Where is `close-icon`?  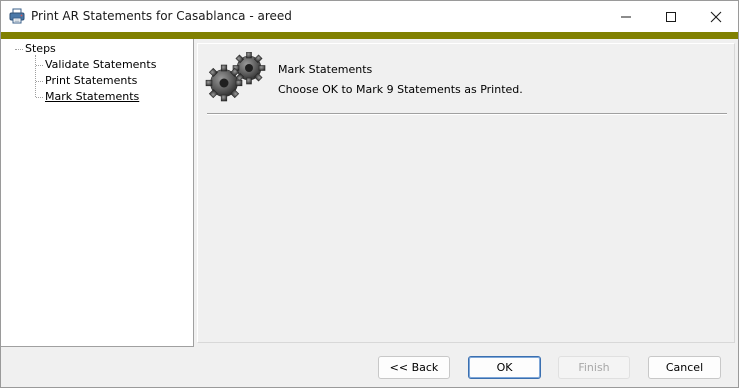
close-icon is located at coordinates (716, 16).